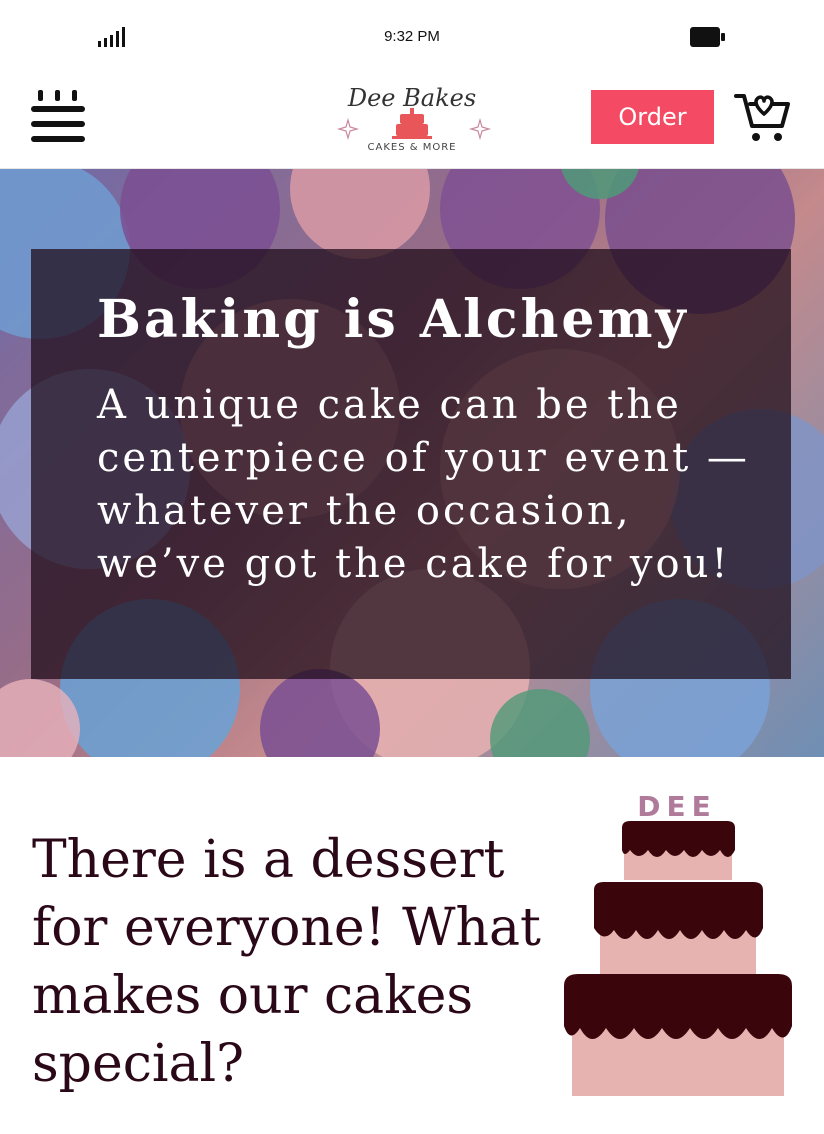  Describe the element at coordinates (411, 98) in the screenshot. I see `logo-title: Dee Bakes` at that location.